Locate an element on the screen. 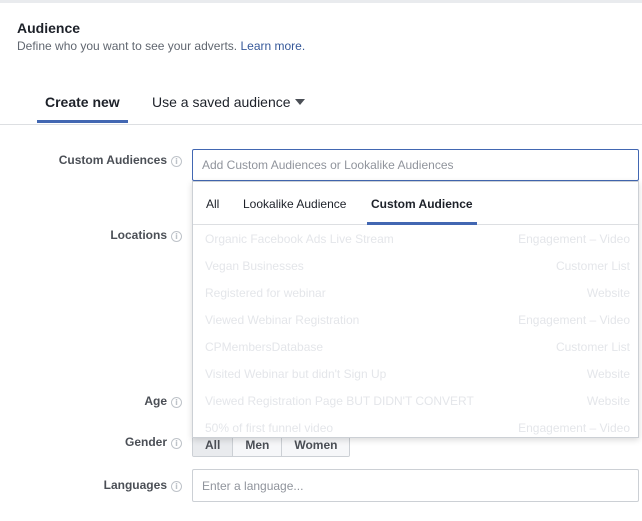 The width and height of the screenshot is (642, 521). list-item-name: Registered for webinar is located at coordinates (265, 293).